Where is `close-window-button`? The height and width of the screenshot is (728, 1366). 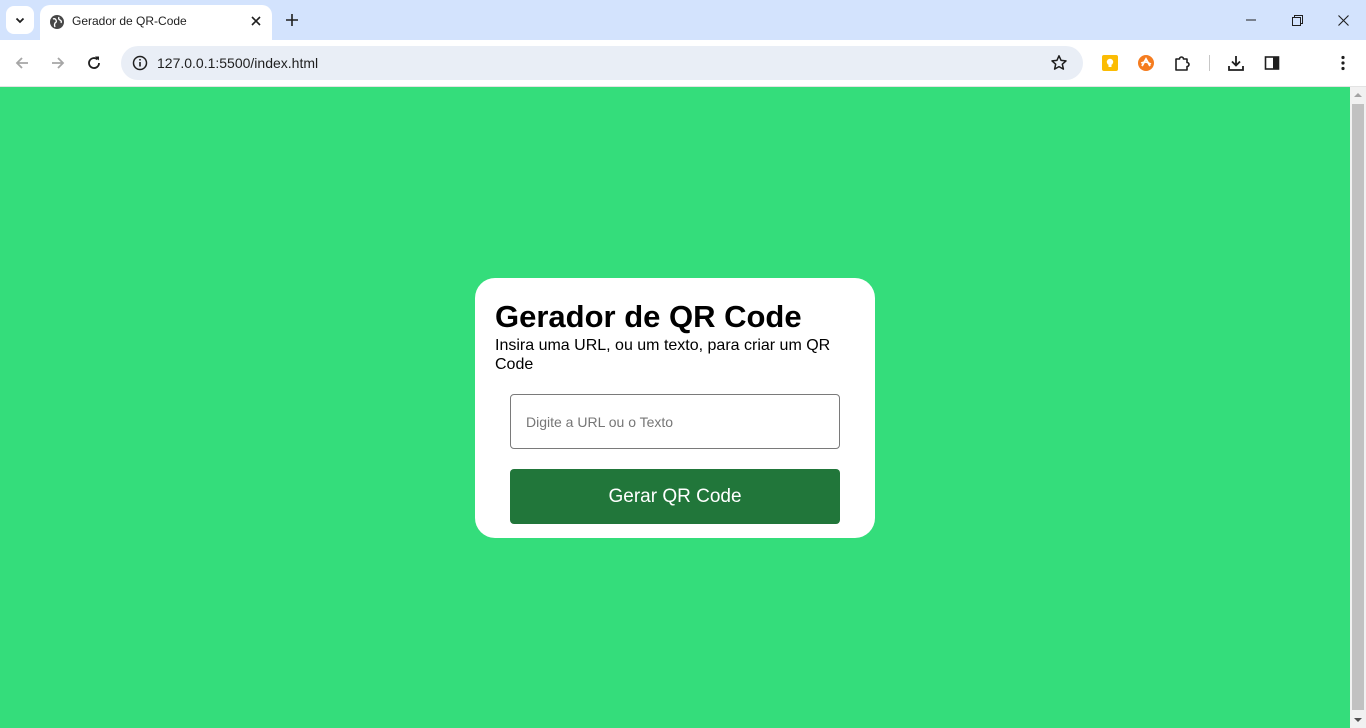 close-window-button is located at coordinates (1343, 20).